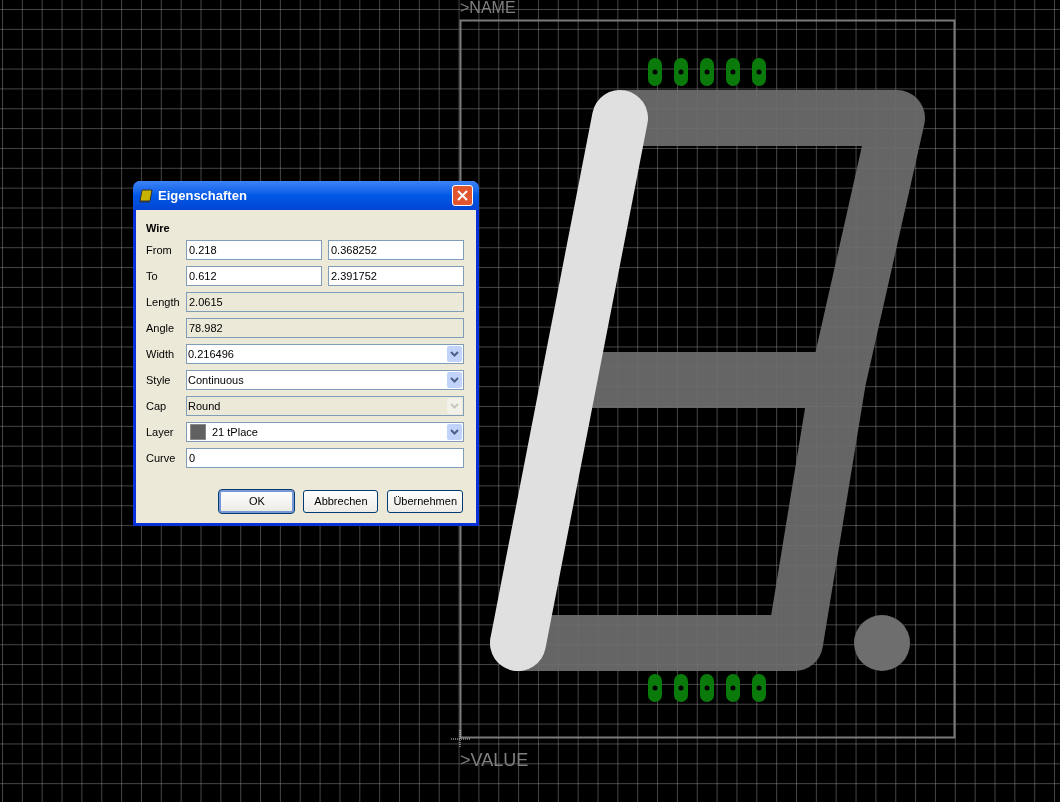 The width and height of the screenshot is (1060, 802). Describe the element at coordinates (396, 276) in the screenshot. I see `input-field: 2.391752` at that location.